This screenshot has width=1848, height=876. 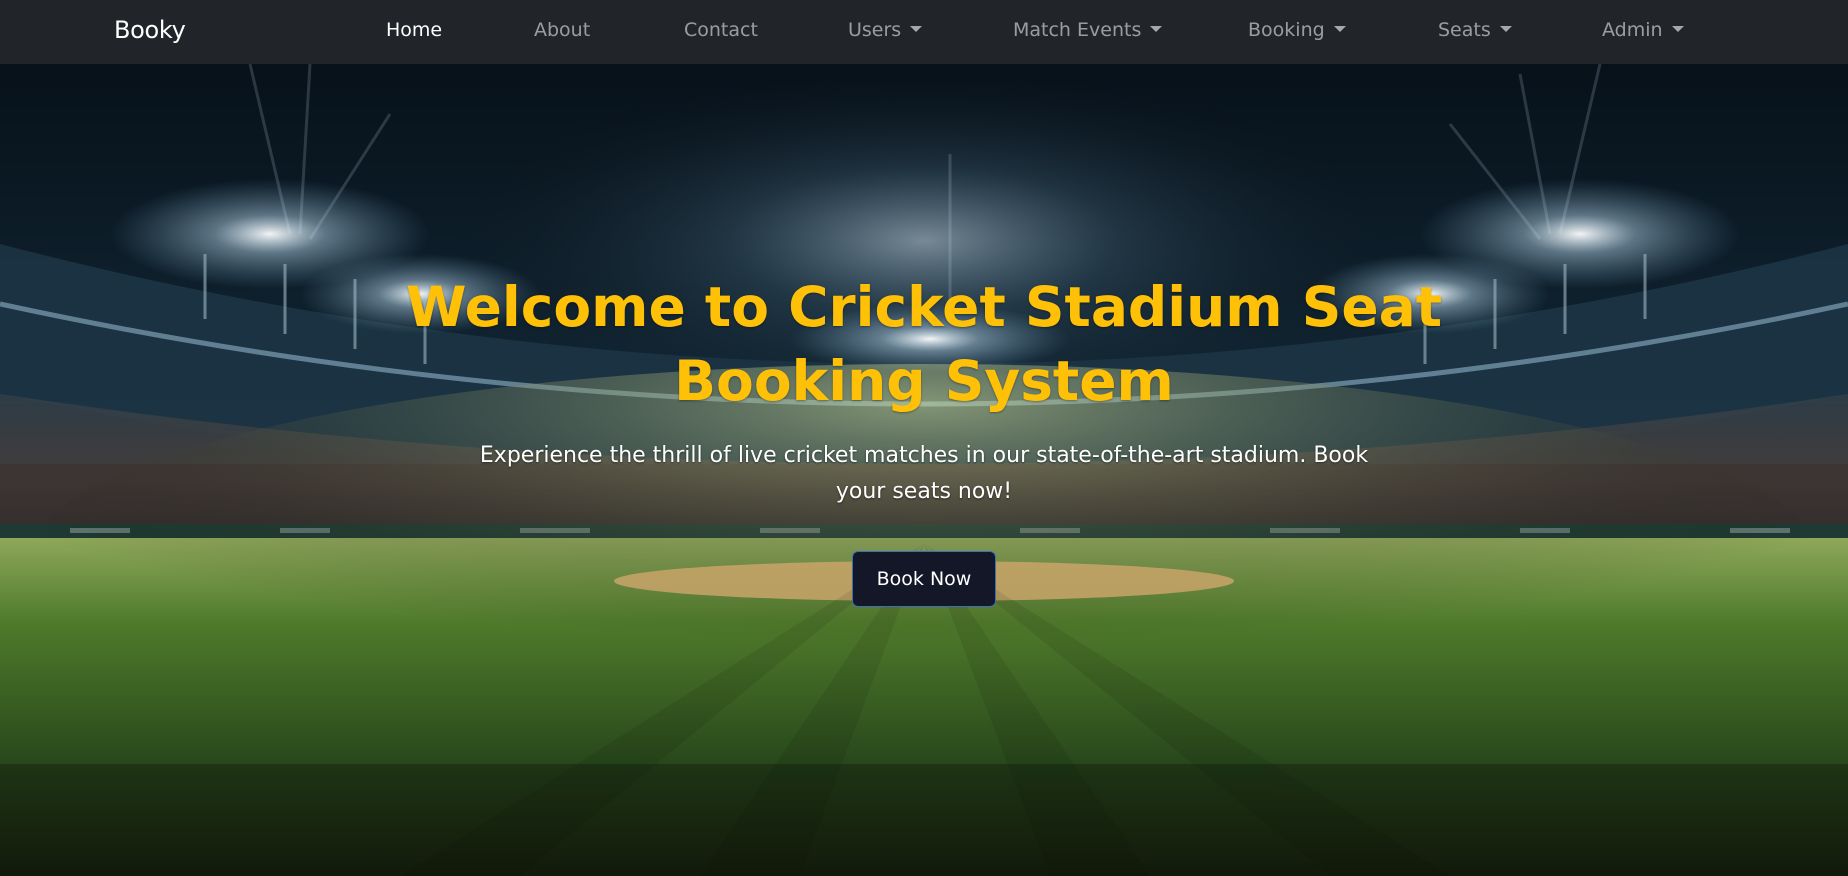 I want to click on nav-admin-dropdown: Admin, so click(x=1643, y=30).